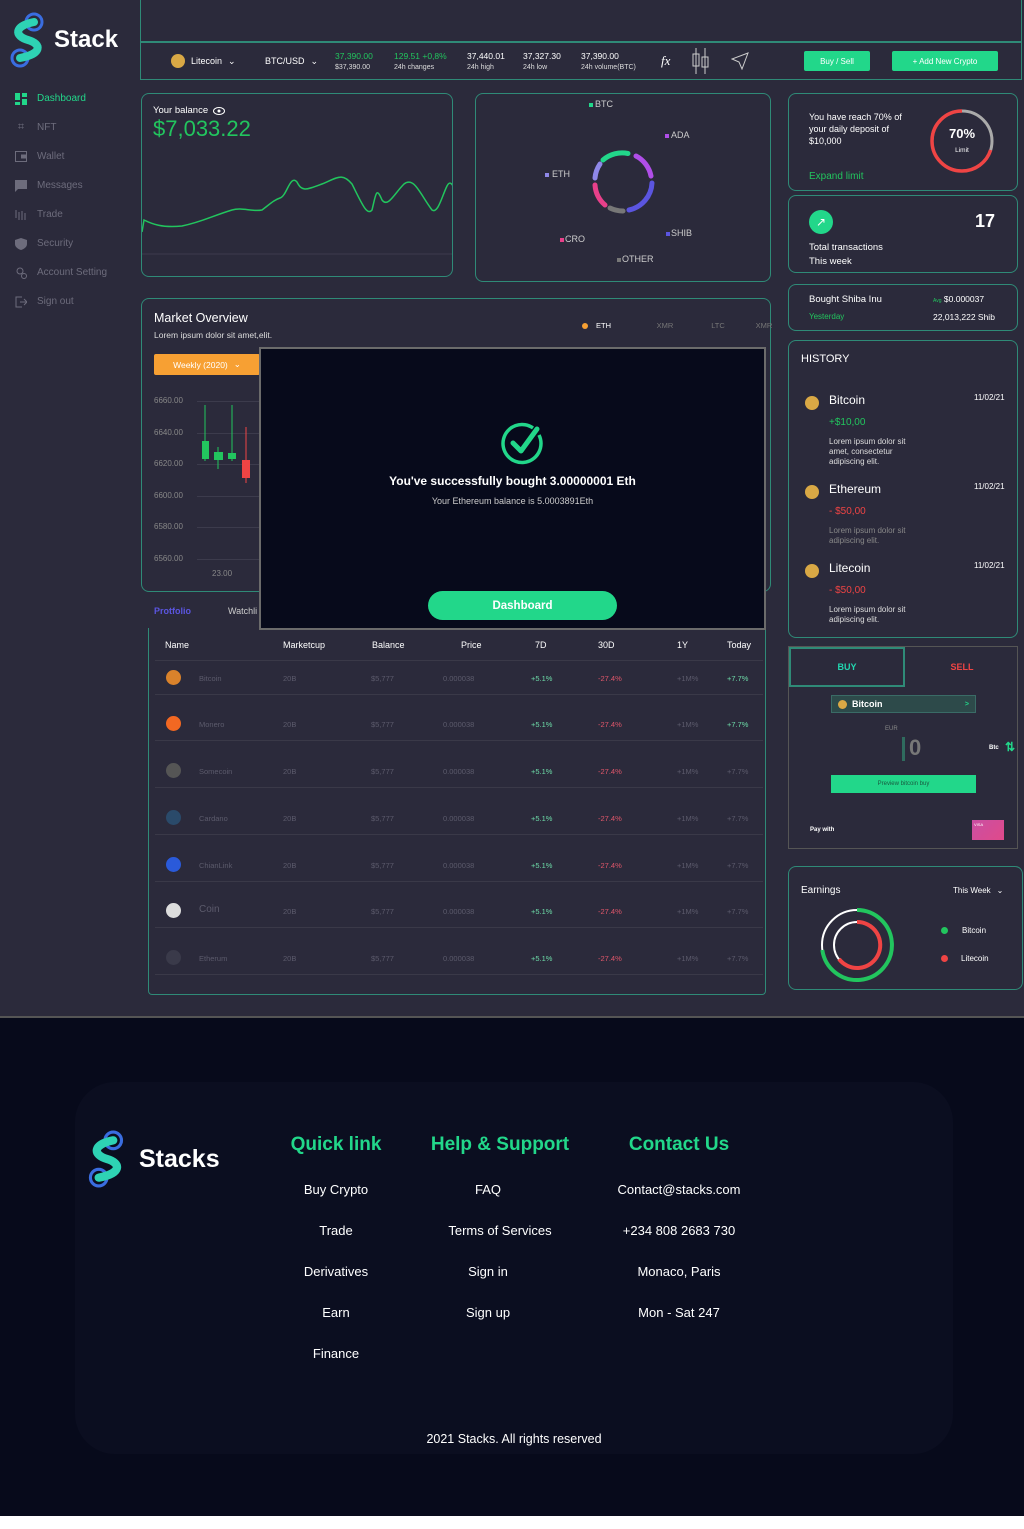  What do you see at coordinates (591, 105) in the screenshot?
I see `legend-swatch` at bounding box center [591, 105].